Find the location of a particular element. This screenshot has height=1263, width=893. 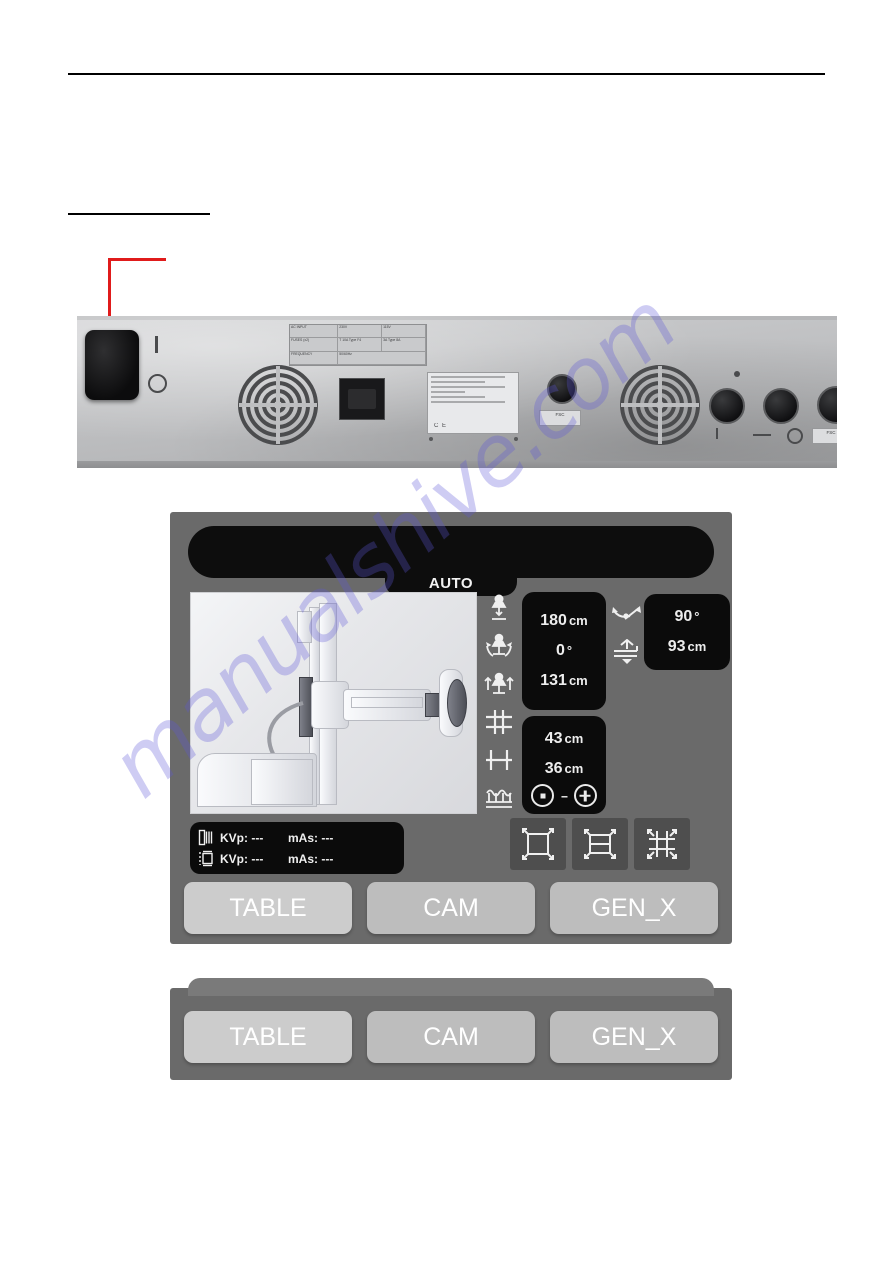

scatter-wave-icon is located at coordinates (499, 798).